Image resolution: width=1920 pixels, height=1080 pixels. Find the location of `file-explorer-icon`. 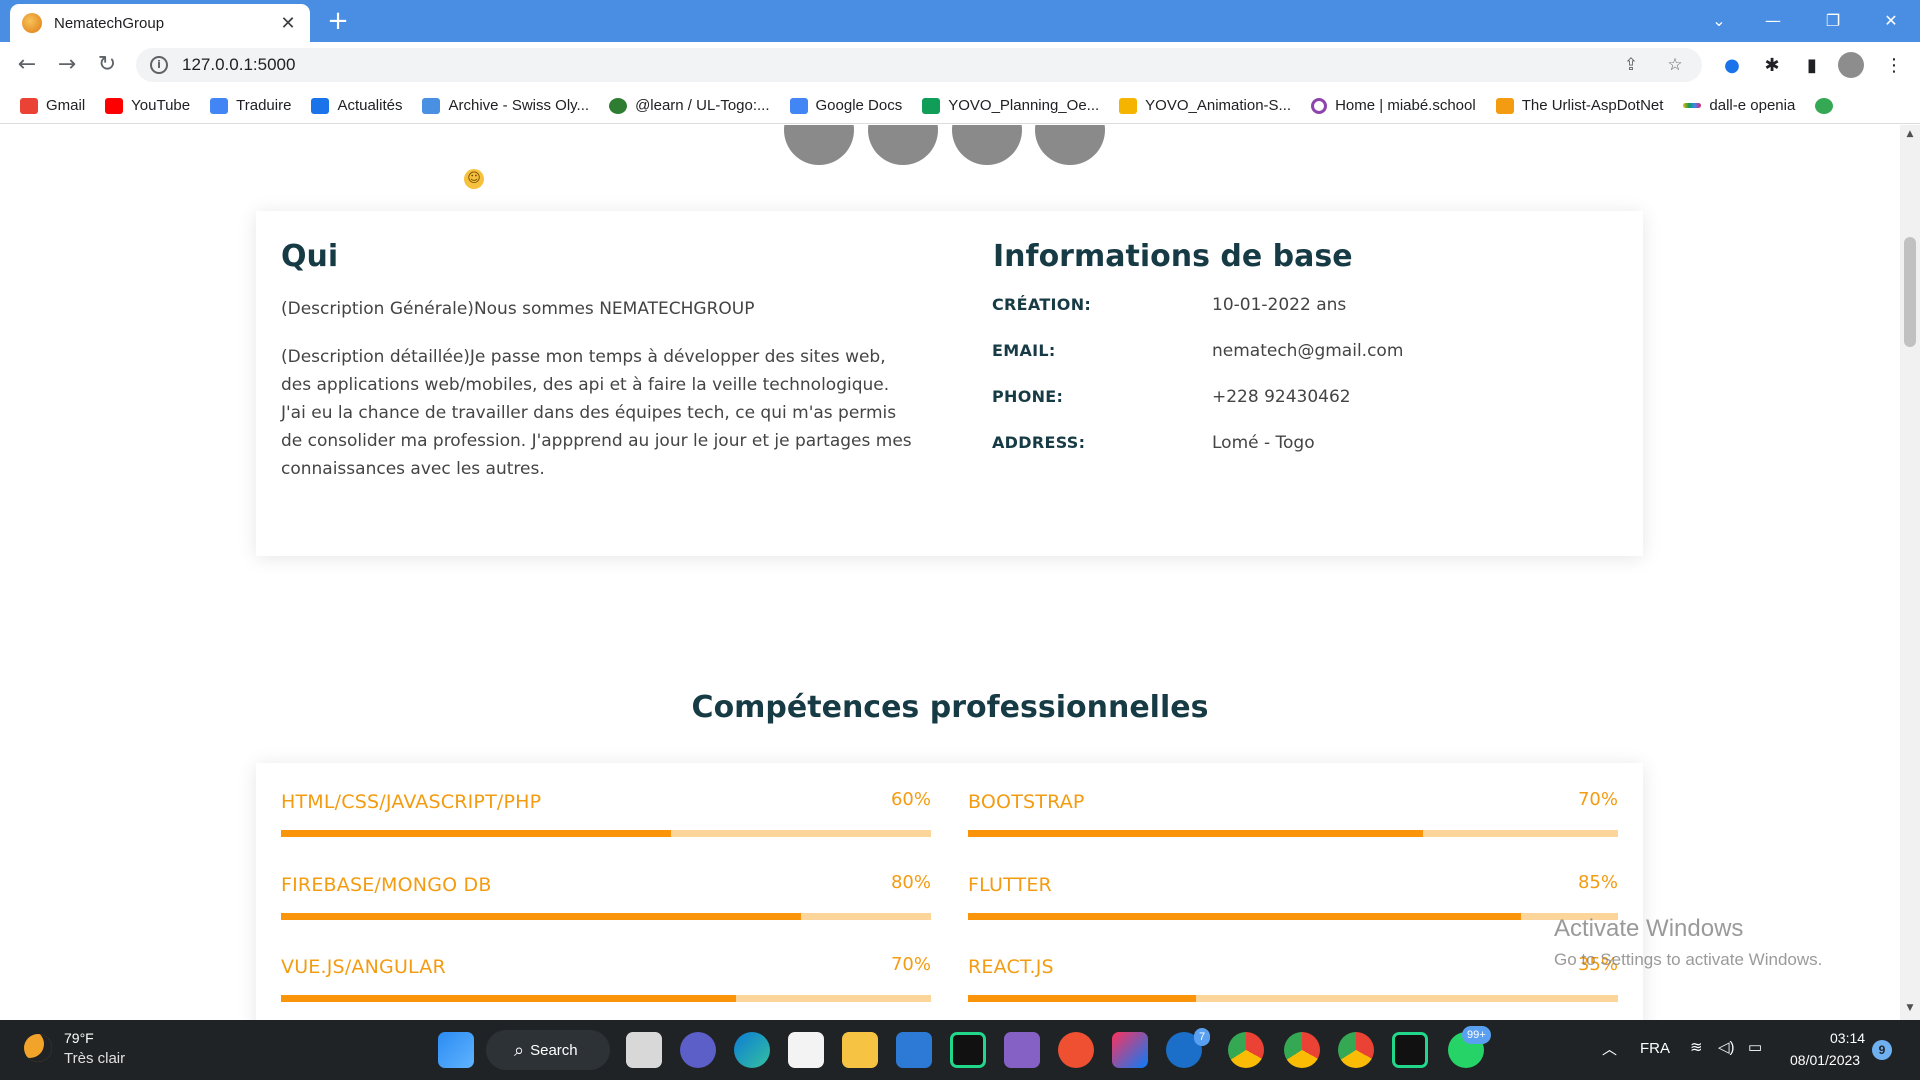

file-explorer-icon is located at coordinates (860, 1050).